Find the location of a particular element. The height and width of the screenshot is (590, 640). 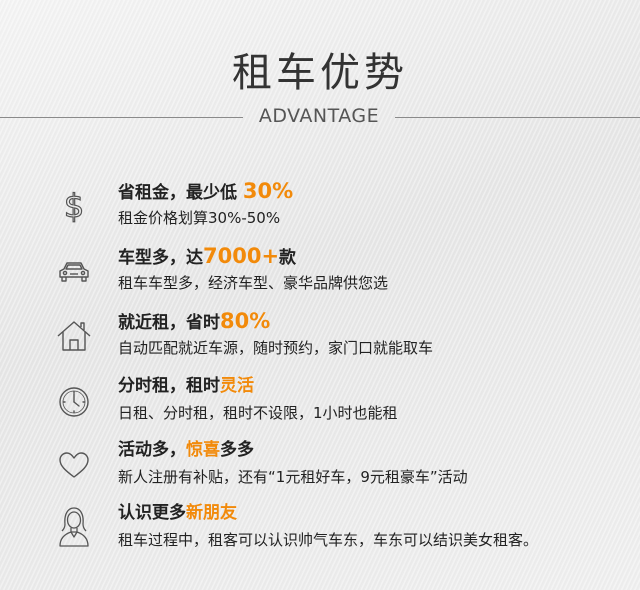

item-description: 租车过程中，租客可以认识帅气车东，车东可以结识美女租客。 is located at coordinates (328, 540).